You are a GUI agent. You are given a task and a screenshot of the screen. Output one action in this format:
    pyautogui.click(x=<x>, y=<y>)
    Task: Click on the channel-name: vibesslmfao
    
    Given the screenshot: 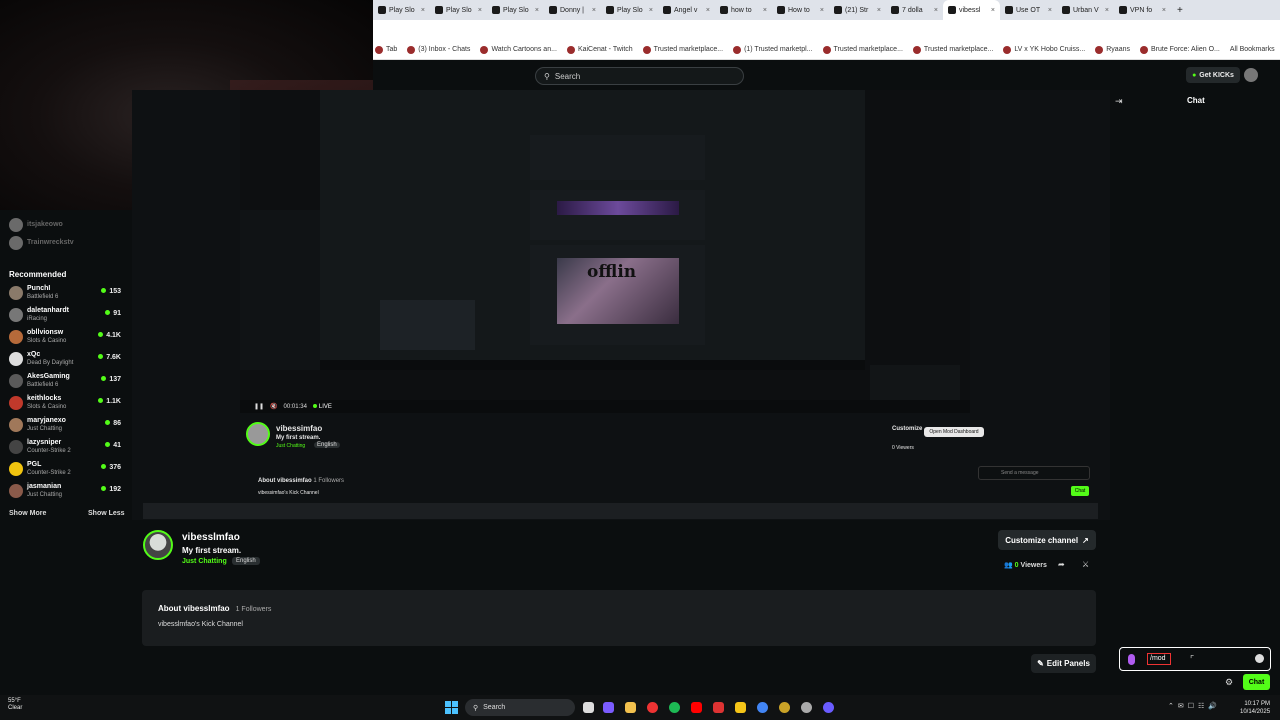 What is the action you would take?
    pyautogui.click(x=211, y=537)
    